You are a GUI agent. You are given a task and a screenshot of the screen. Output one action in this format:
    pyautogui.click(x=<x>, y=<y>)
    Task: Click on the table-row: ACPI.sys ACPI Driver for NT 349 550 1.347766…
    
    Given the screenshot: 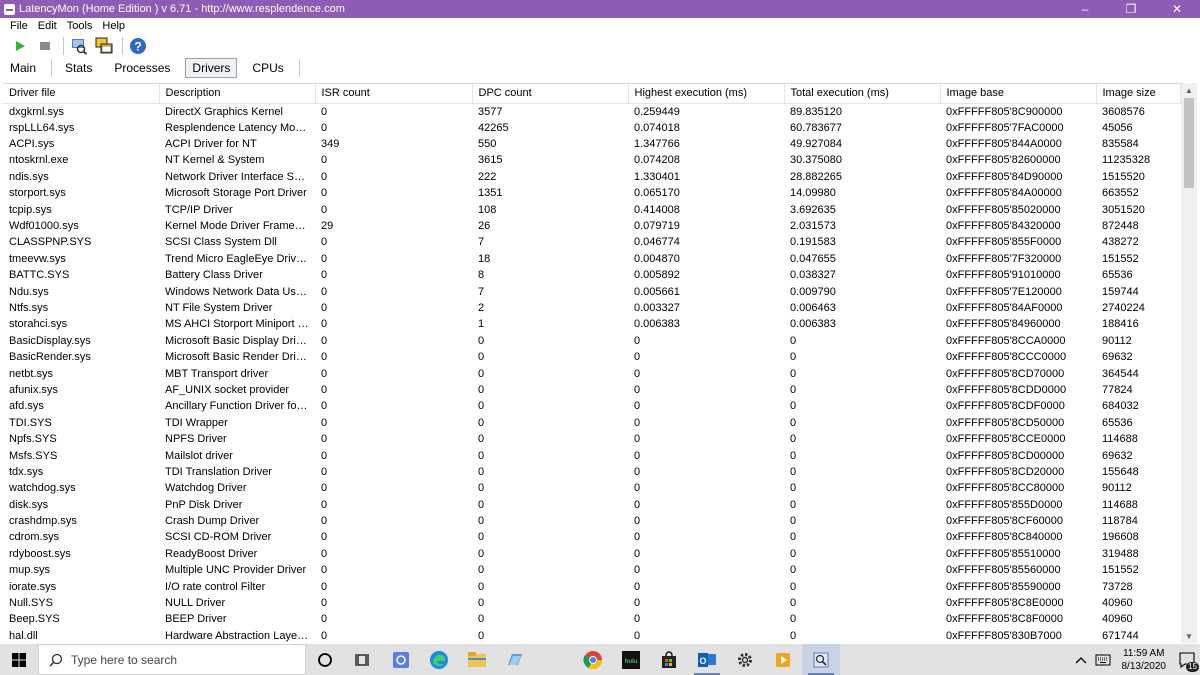 What is the action you would take?
    pyautogui.click(x=591, y=144)
    